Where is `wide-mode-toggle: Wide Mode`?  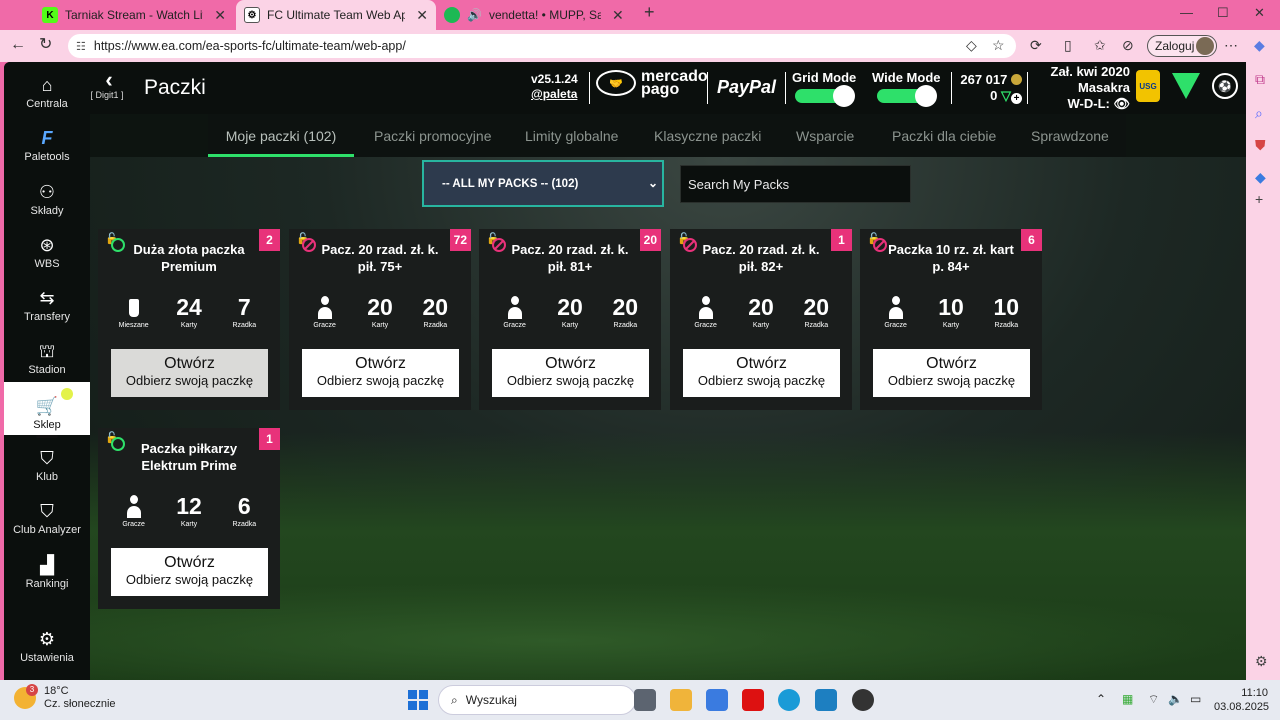
wide-mode-toggle: Wide Mode is located at coordinates (906, 88).